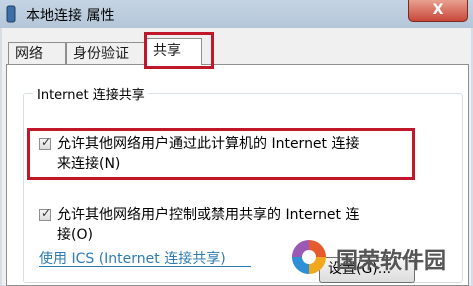 This screenshot has height=286, width=473. I want to click on groupbox-title: Internet 连接共享, so click(91, 93).